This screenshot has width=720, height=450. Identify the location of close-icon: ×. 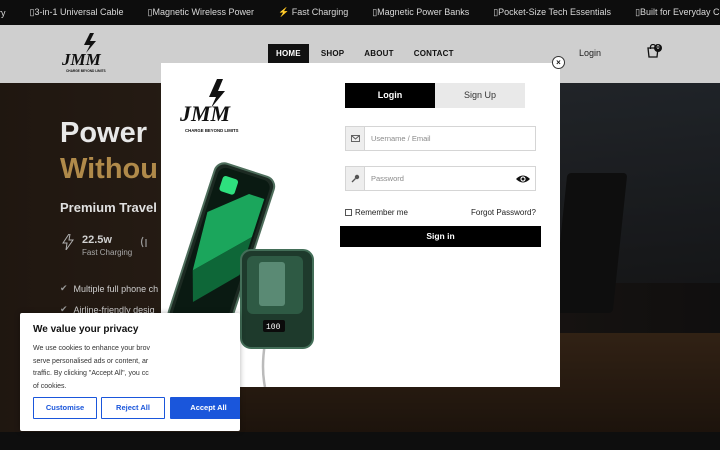
(558, 62).